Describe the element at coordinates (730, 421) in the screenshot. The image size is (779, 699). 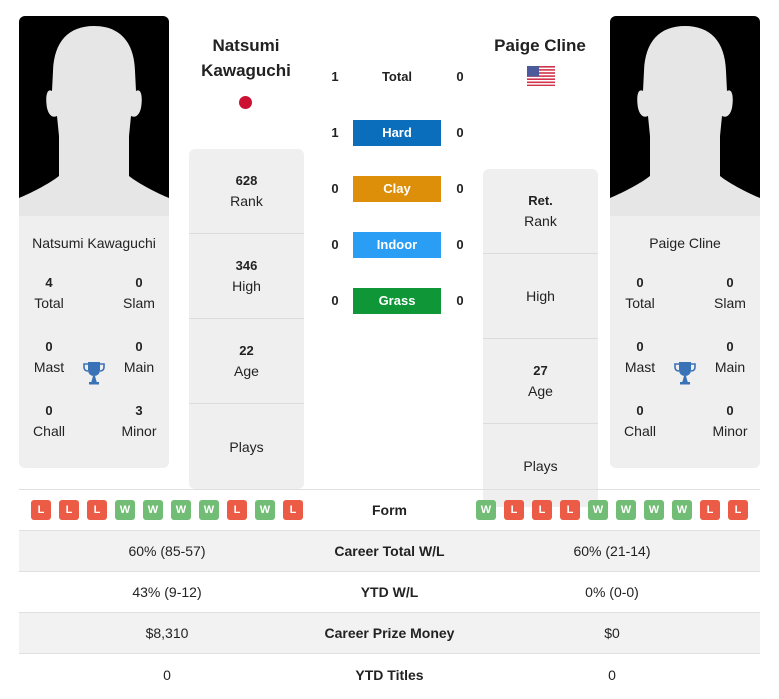
I see `titles-minor: 0 Minor` at that location.